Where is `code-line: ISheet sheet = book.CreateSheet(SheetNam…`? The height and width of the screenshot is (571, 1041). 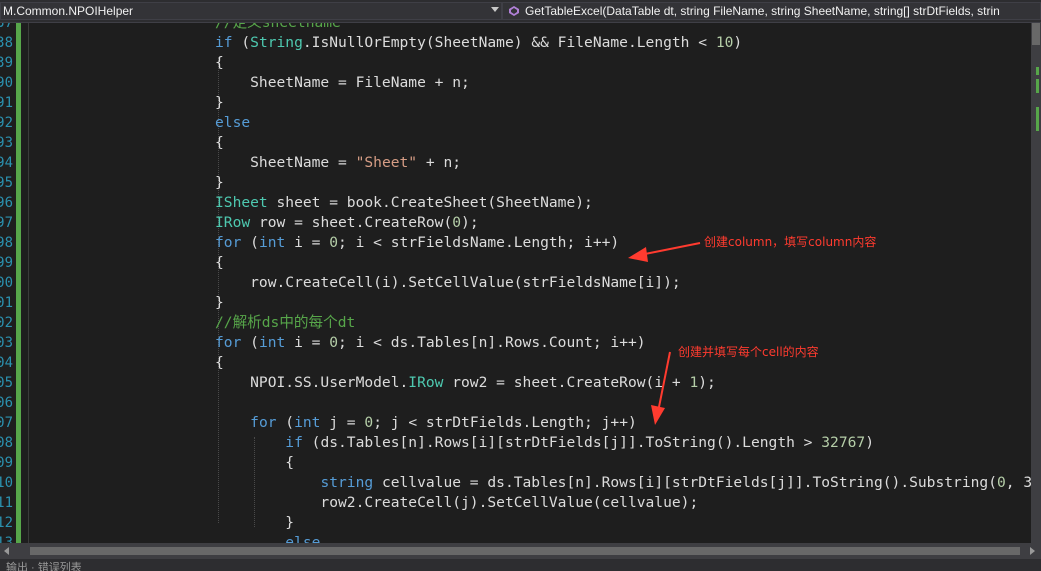 code-line: ISheet sheet = book.CreateSheet(SheetNam… is located at coordinates (404, 203).